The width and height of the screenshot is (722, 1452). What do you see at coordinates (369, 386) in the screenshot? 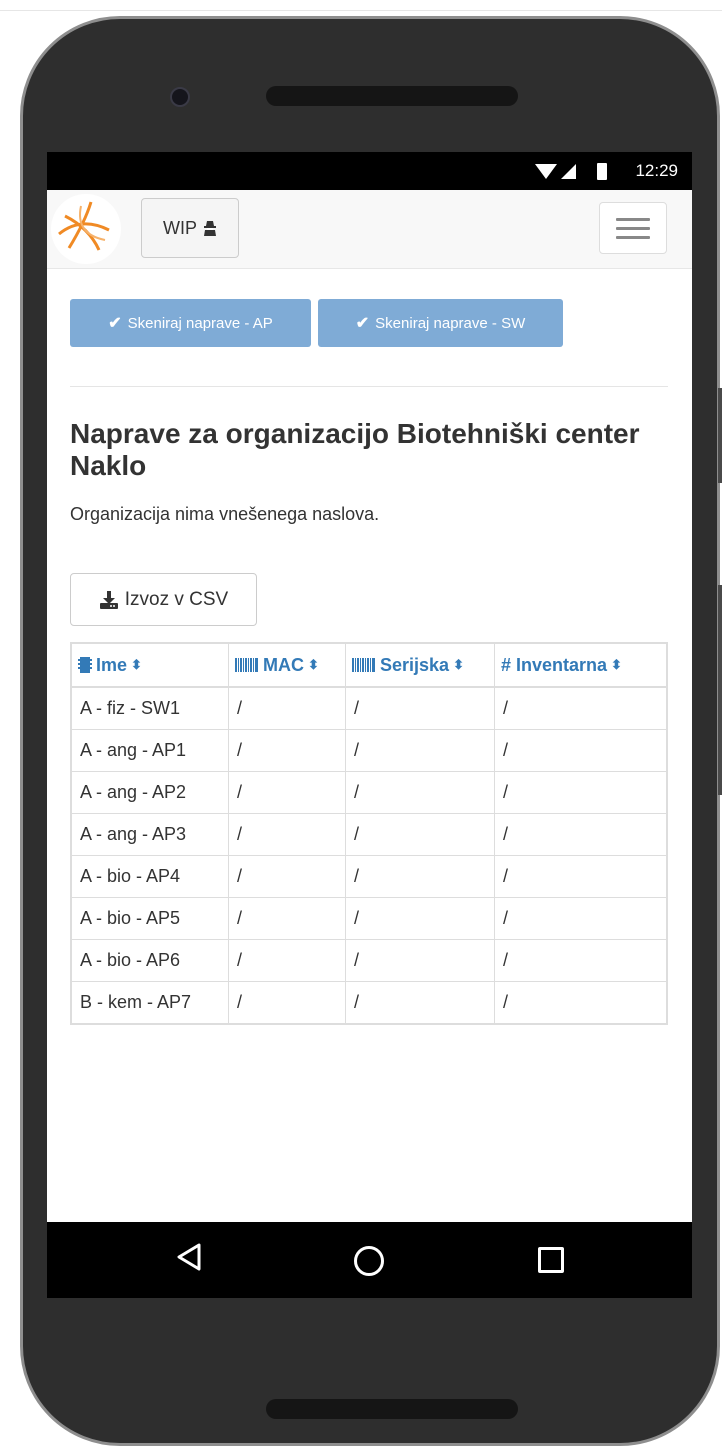
I see `divider` at bounding box center [369, 386].